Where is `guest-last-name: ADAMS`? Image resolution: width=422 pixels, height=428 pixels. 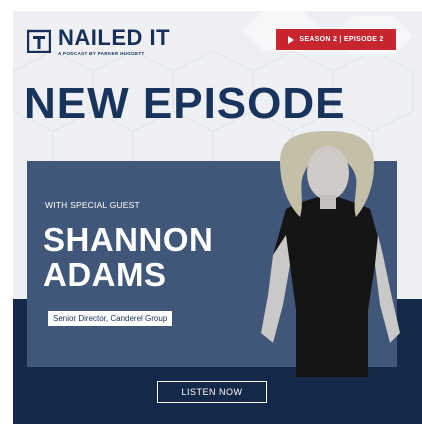
guest-last-name: ADAMS is located at coordinates (105, 274).